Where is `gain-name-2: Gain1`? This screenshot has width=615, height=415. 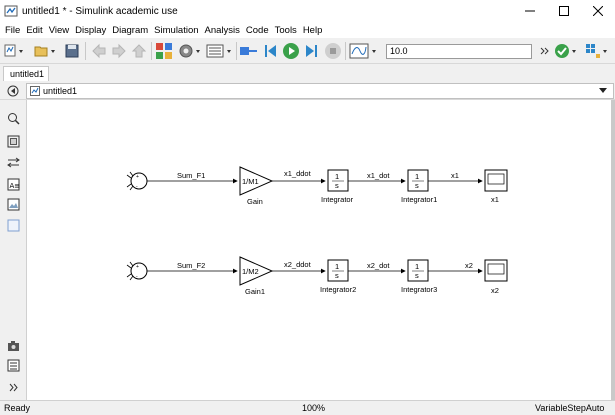
gain-name-2: Gain1 is located at coordinates (255, 291).